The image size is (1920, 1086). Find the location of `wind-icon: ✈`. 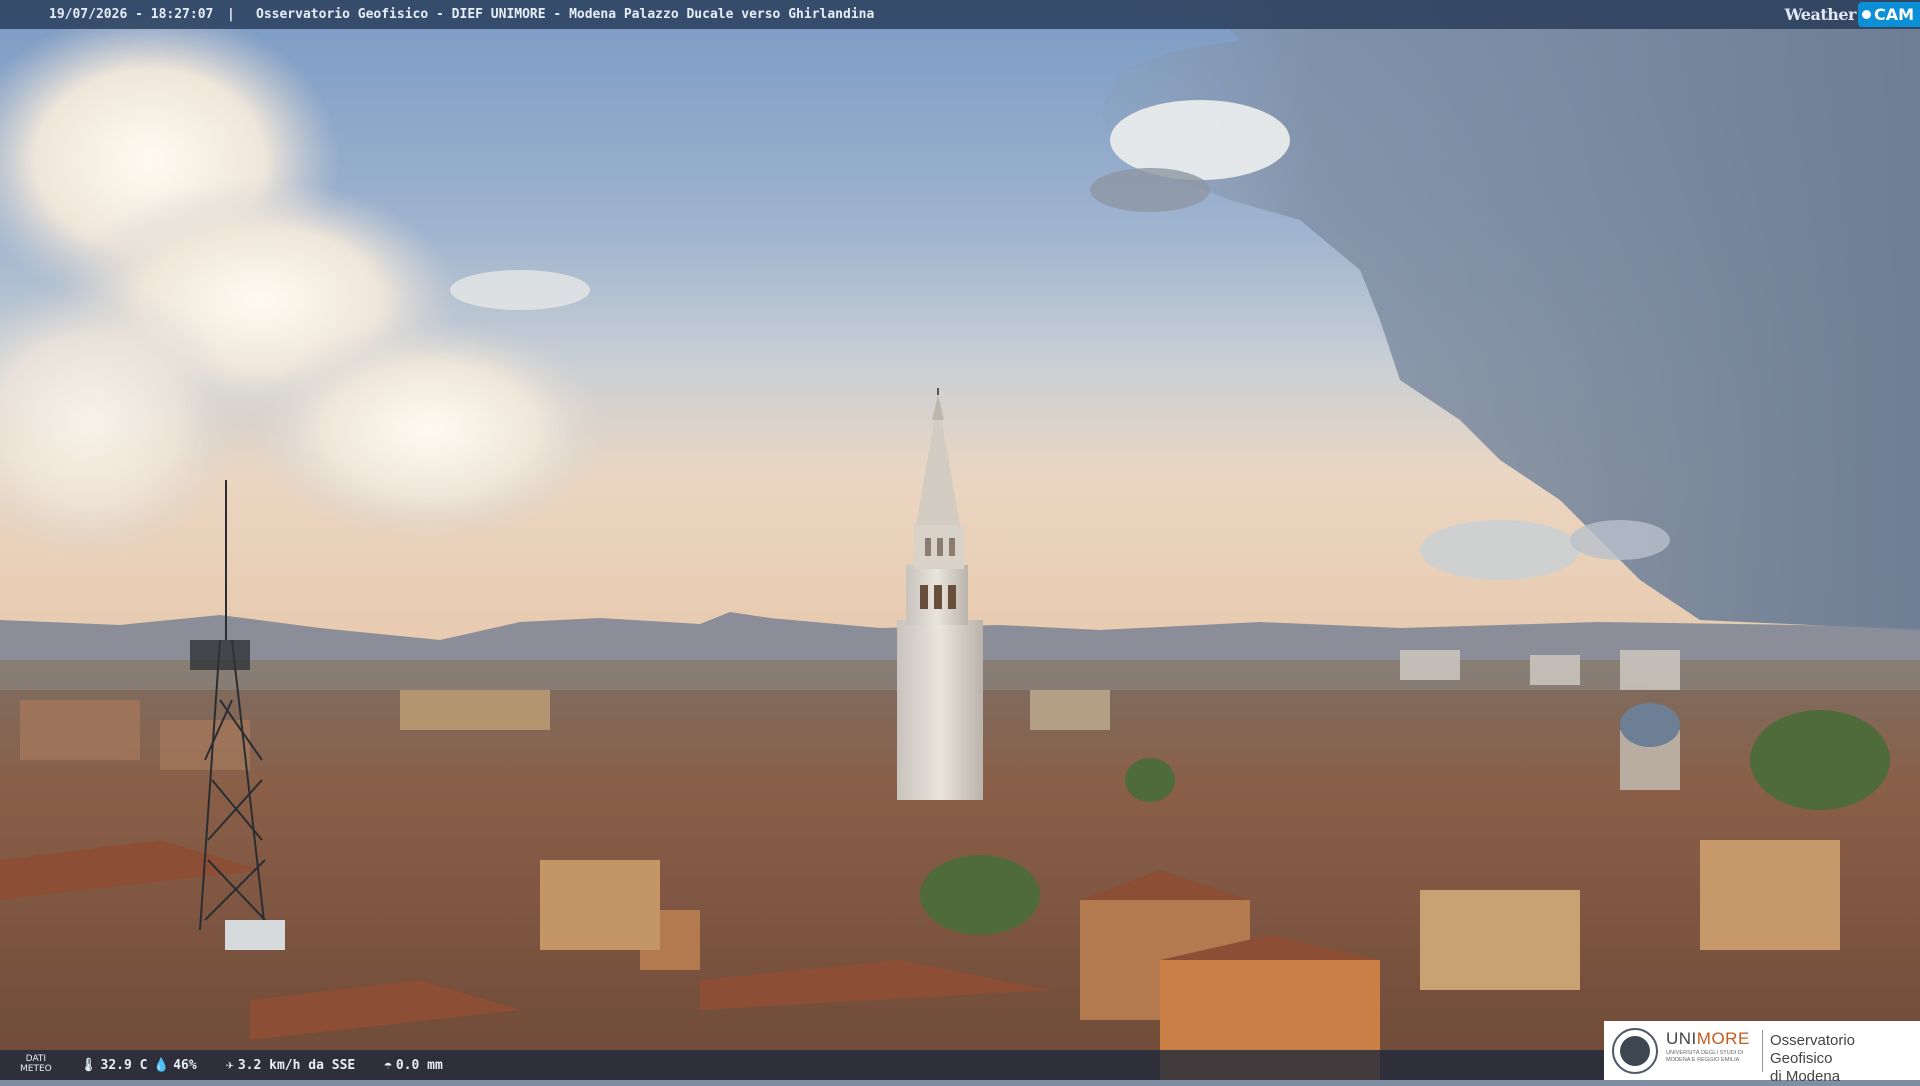

wind-icon: ✈ is located at coordinates (230, 1065).